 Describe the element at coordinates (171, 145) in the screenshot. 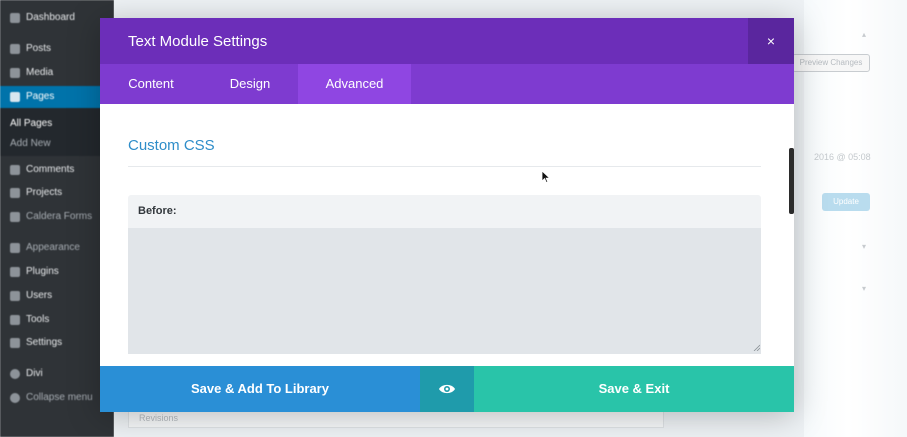

I see `custom-css-section-title: Custom CSS` at that location.